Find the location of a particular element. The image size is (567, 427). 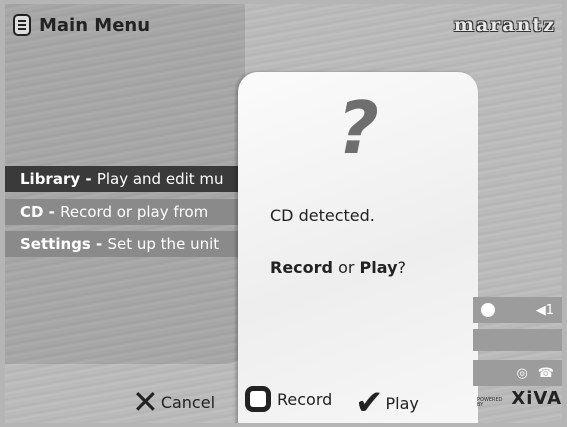

record-square-icon is located at coordinates (258, 399).